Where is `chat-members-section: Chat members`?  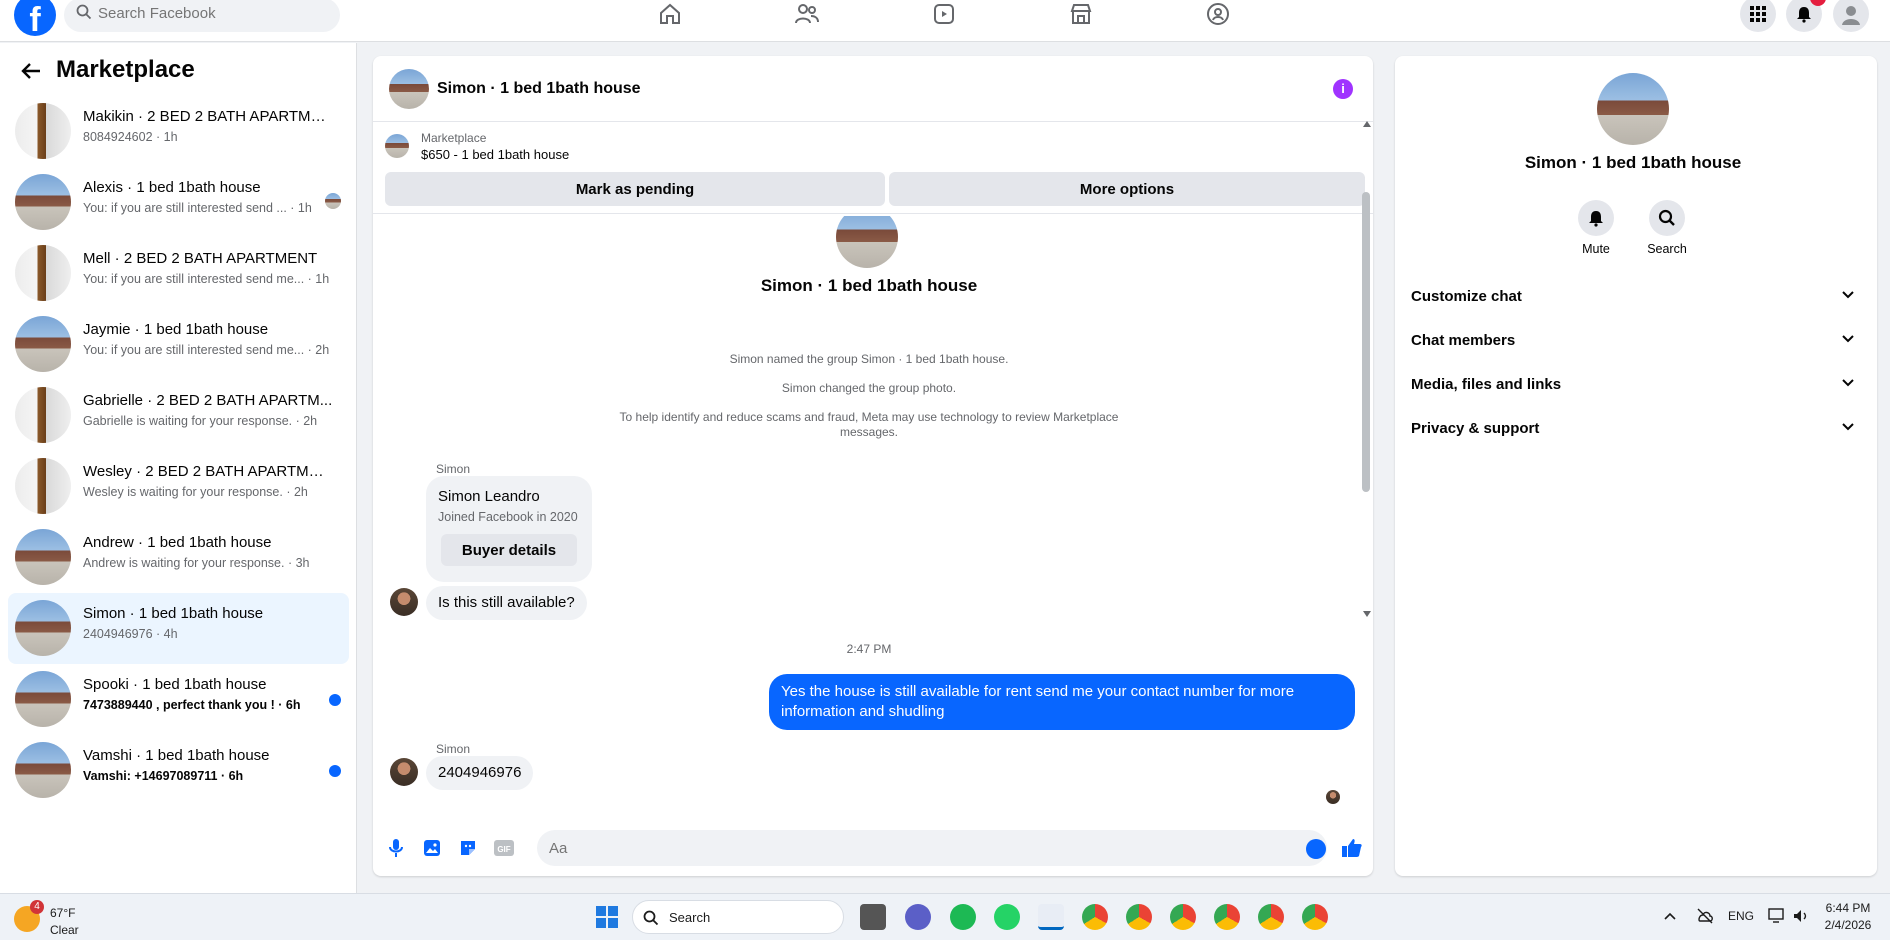 chat-members-section: Chat members is located at coordinates (1633, 341).